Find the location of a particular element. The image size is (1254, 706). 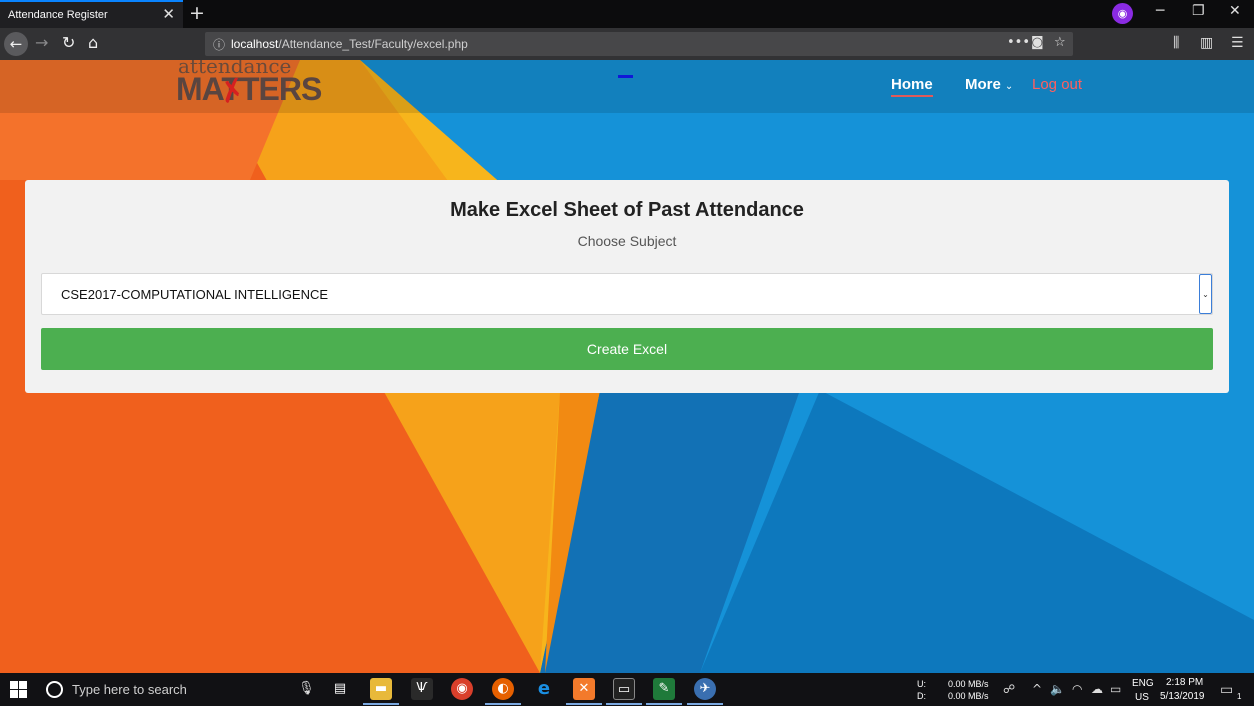

windows-start-icon is located at coordinates (19, 690).